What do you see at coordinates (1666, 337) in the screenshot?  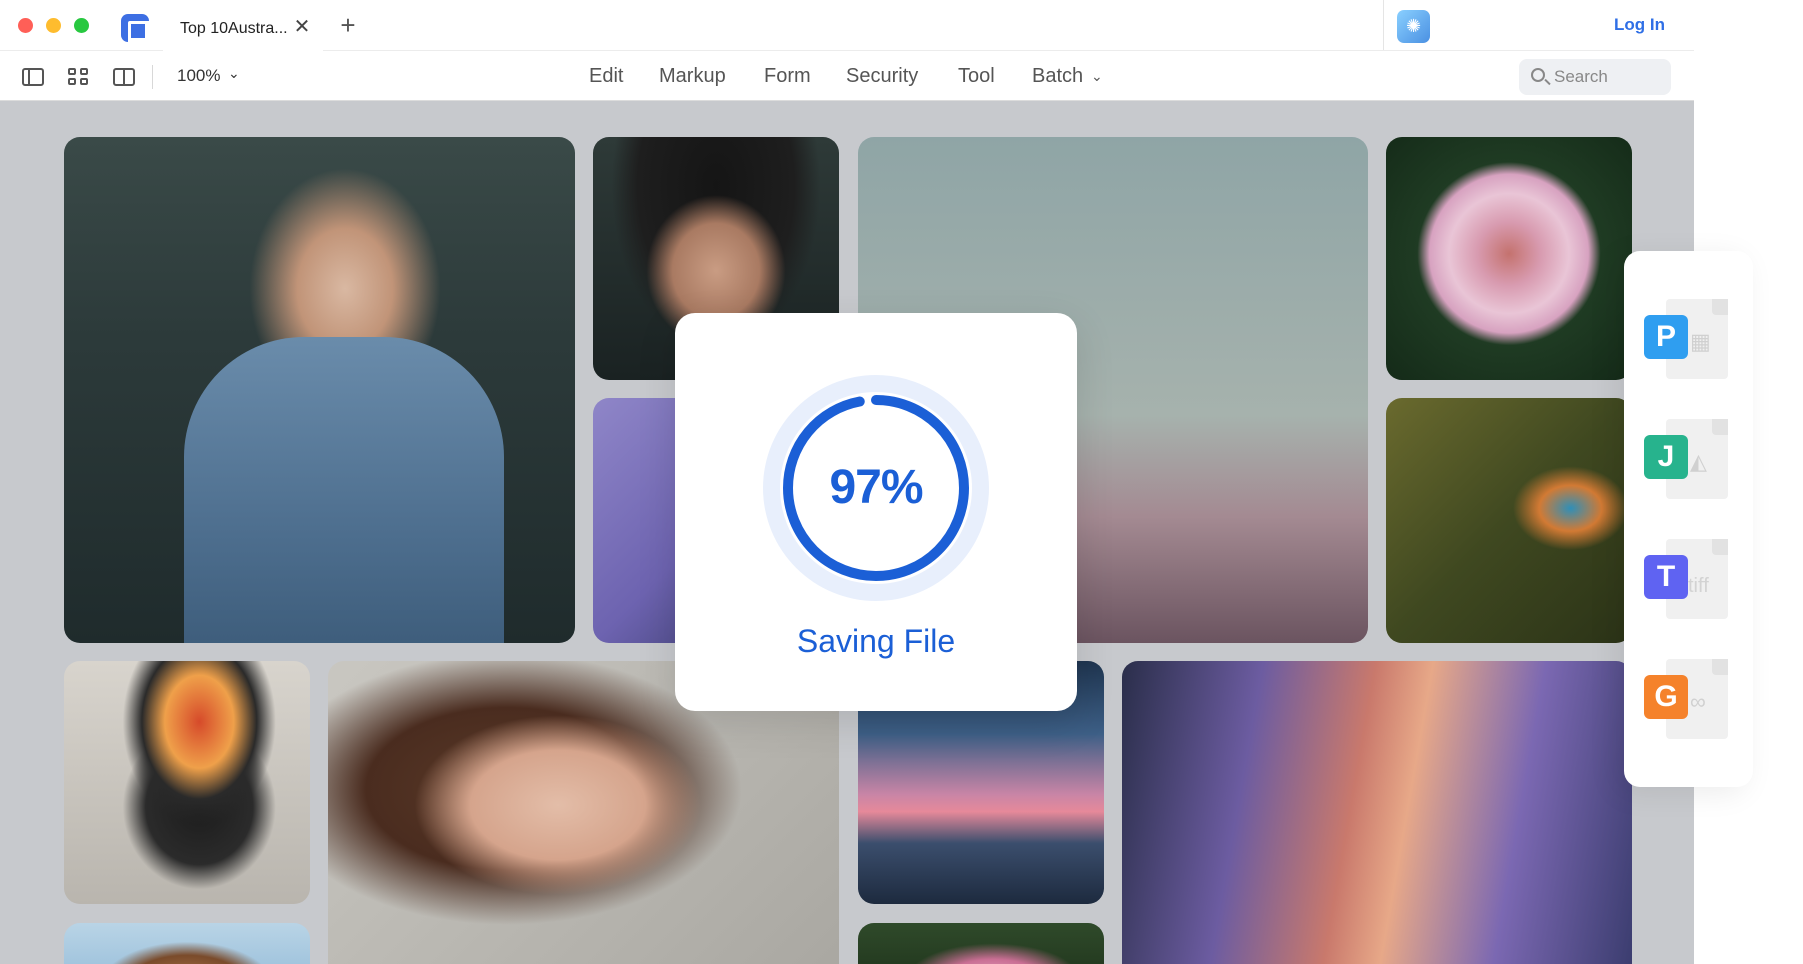 I see `png-badge-icon: P` at bounding box center [1666, 337].